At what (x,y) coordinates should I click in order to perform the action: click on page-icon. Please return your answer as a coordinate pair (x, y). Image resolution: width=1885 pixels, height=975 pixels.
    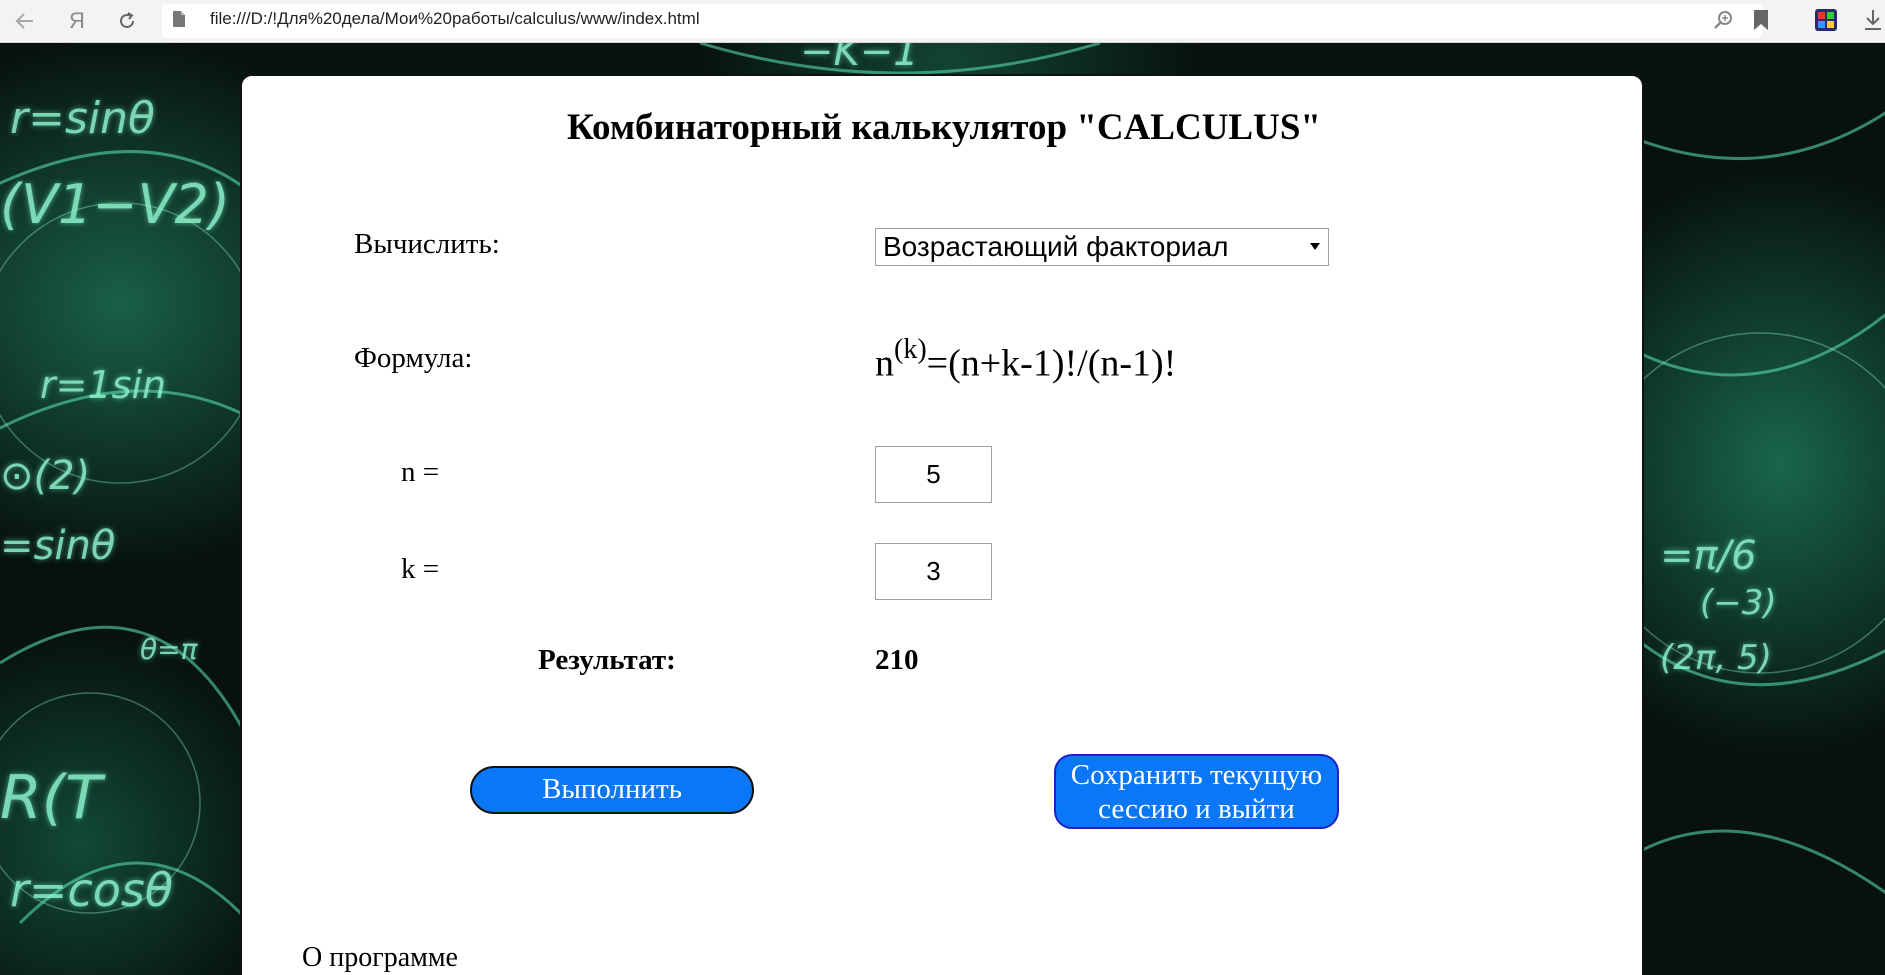
    Looking at the image, I should click on (179, 19).